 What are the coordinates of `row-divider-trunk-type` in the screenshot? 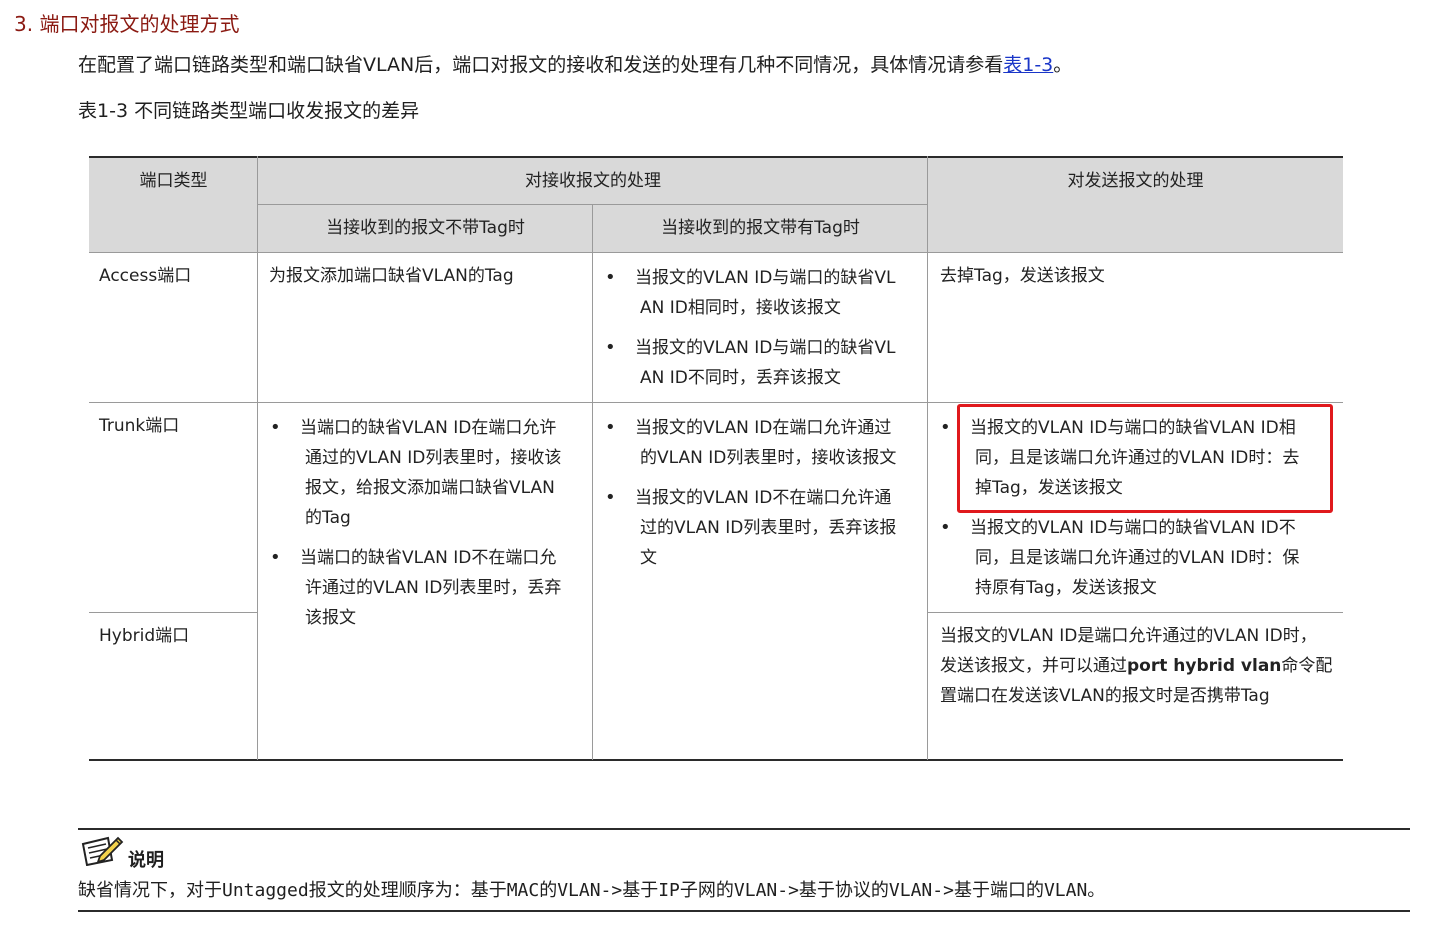 It's located at (173, 612).